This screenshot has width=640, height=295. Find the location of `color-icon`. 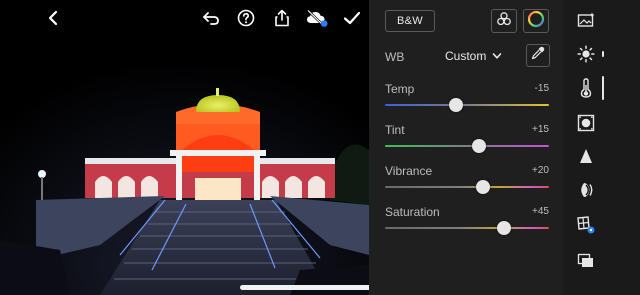

color-icon is located at coordinates (586, 88).